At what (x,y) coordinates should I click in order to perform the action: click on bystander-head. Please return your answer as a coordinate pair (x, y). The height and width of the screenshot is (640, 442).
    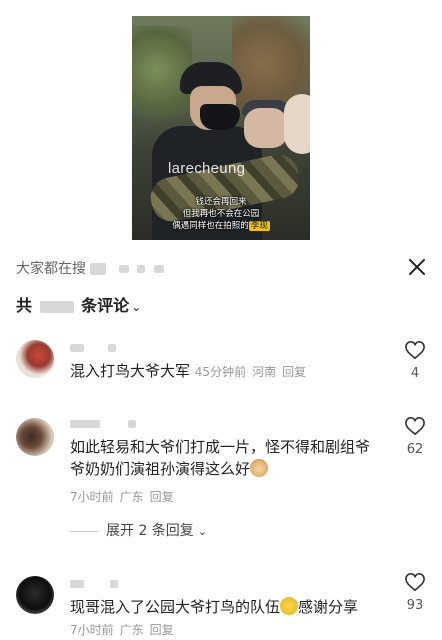
    Looking at the image, I should click on (266, 128).